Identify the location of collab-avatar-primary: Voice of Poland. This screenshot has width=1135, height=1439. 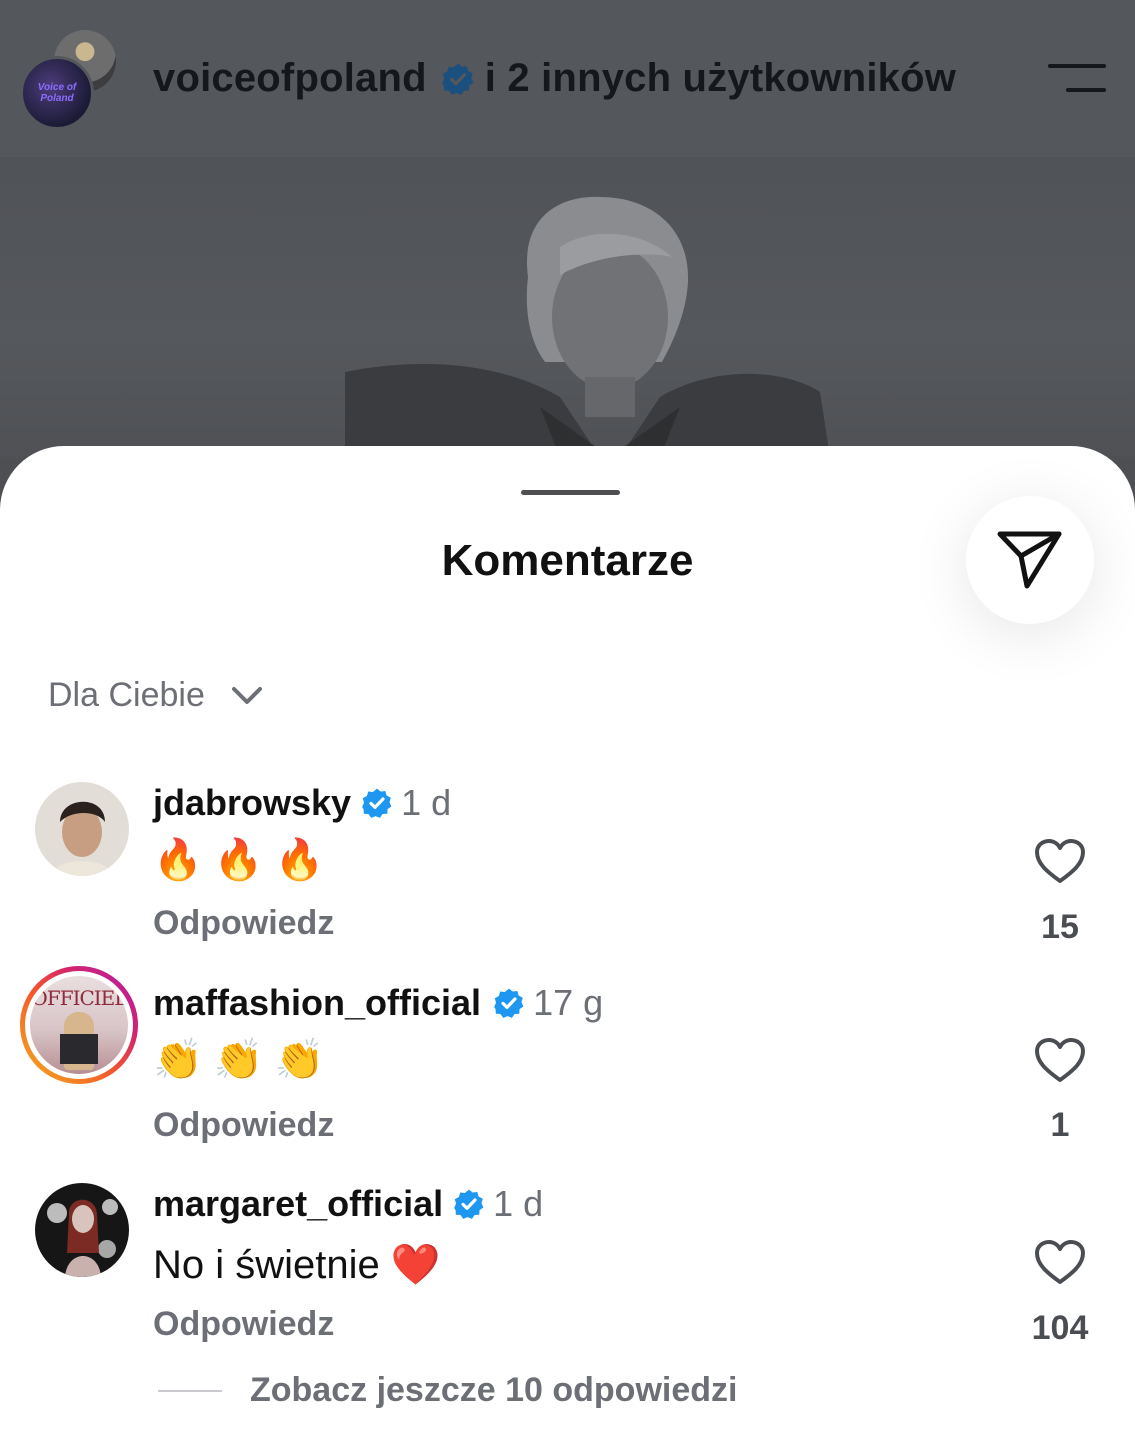
(57, 93).